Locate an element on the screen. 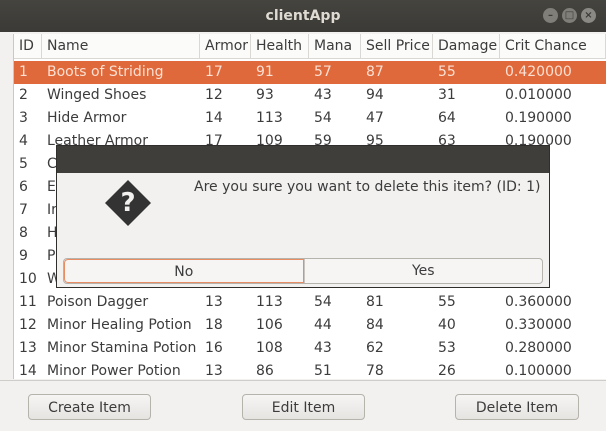 Image resolution: width=606 pixels, height=431 pixels. no-button: No is located at coordinates (184, 271).